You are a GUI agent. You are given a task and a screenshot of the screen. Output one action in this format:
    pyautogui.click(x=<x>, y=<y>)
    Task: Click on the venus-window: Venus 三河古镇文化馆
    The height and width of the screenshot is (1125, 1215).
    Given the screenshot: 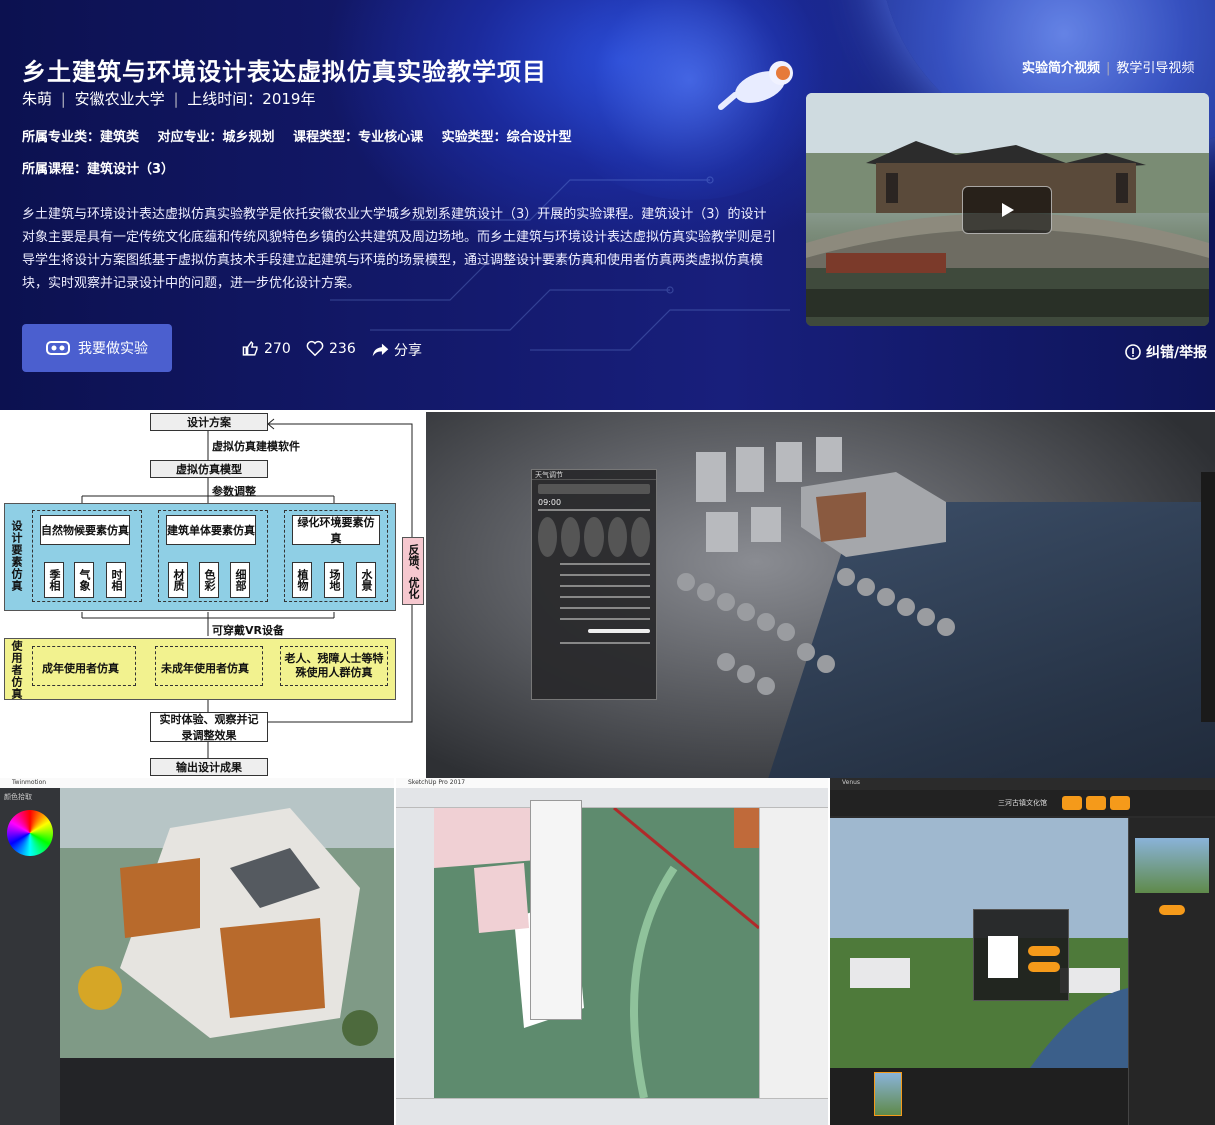 What is the action you would take?
    pyautogui.click(x=1022, y=951)
    